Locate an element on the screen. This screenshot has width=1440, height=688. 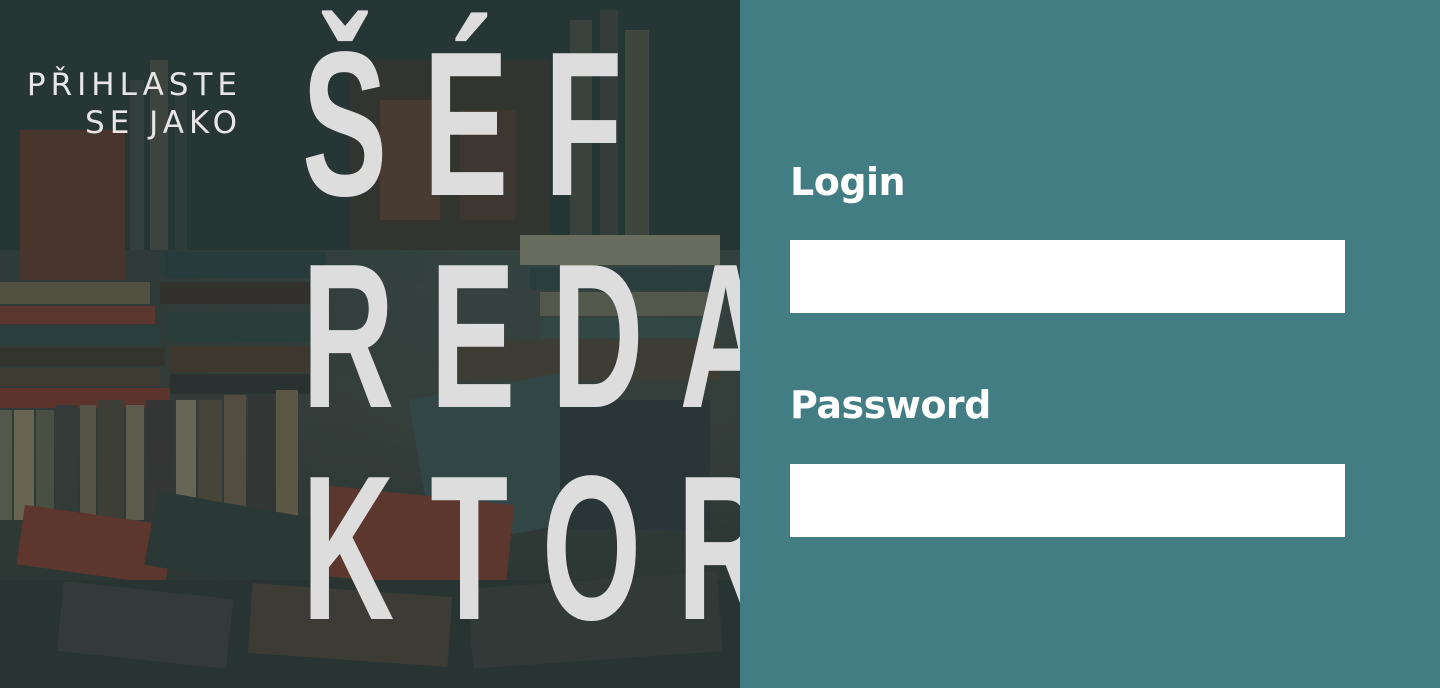
password-input is located at coordinates (1067, 500).